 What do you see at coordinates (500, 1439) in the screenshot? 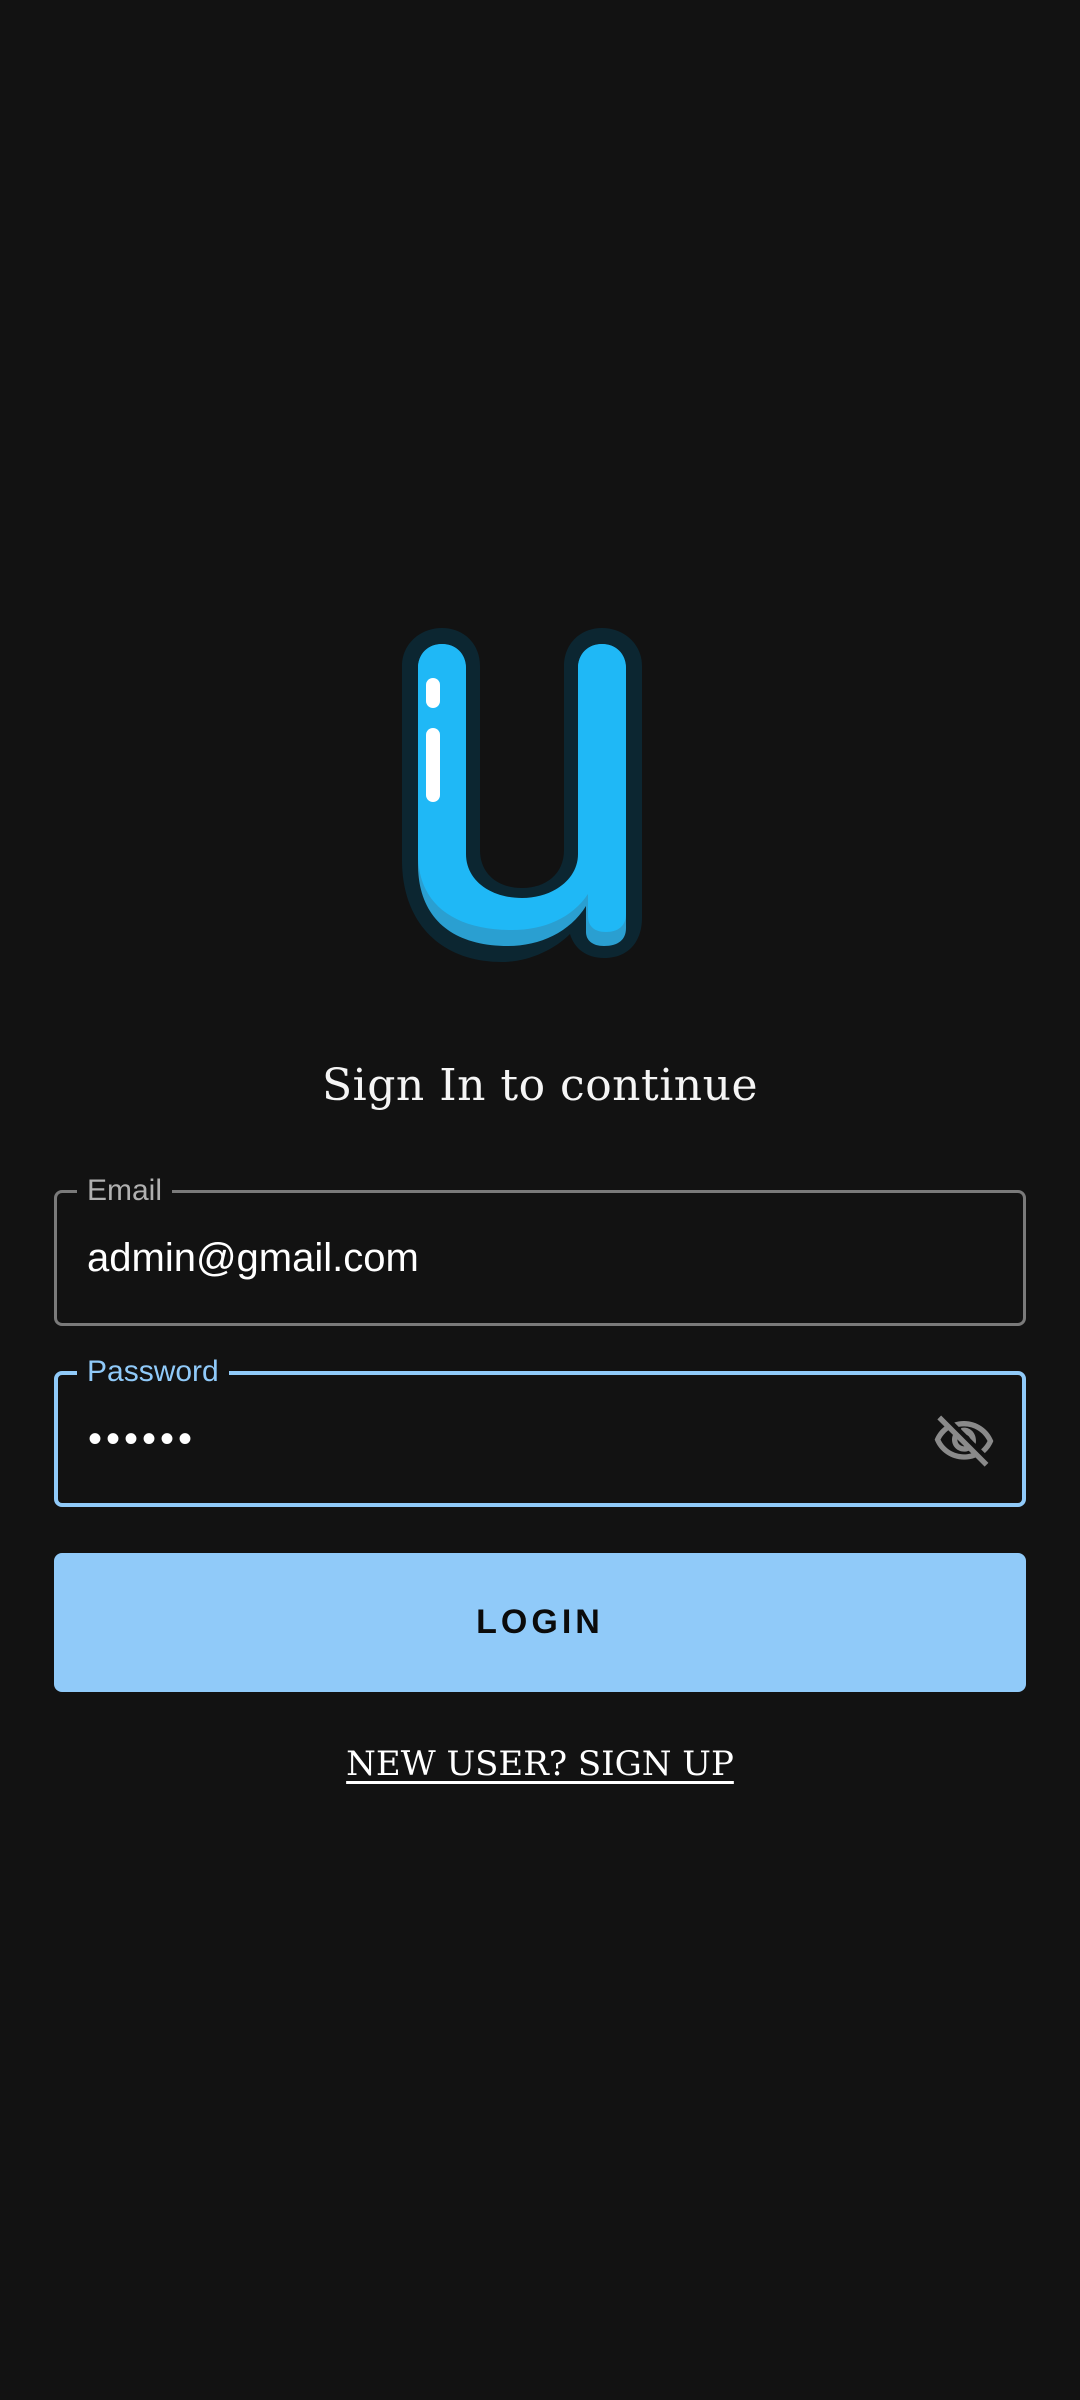
I see `password-input` at bounding box center [500, 1439].